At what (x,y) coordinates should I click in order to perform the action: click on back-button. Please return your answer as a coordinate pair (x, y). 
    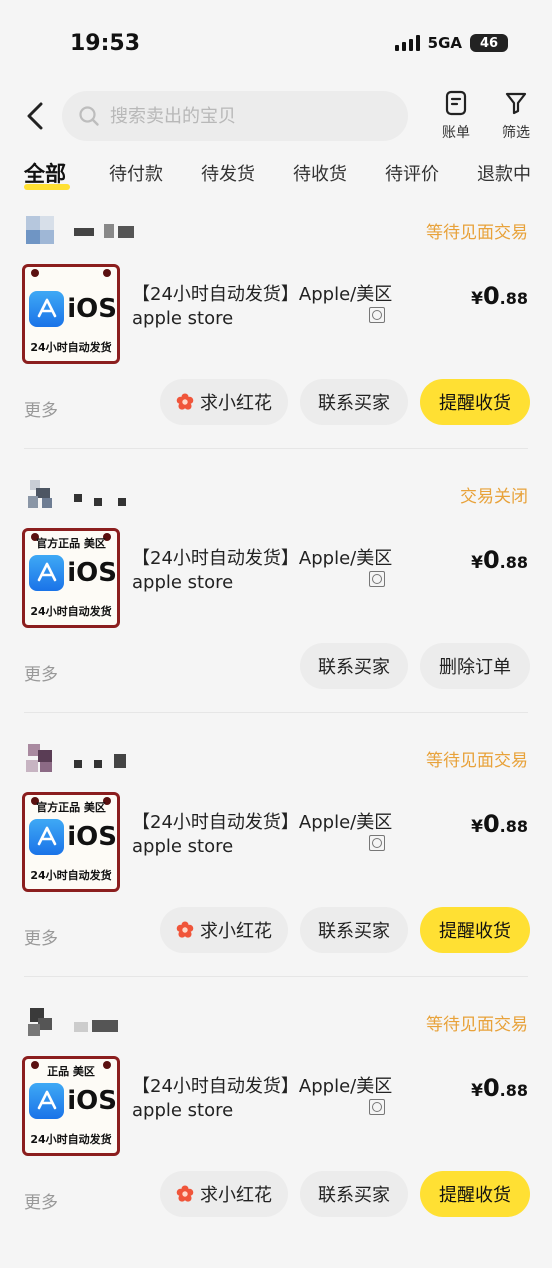
    Looking at the image, I should click on (36, 116).